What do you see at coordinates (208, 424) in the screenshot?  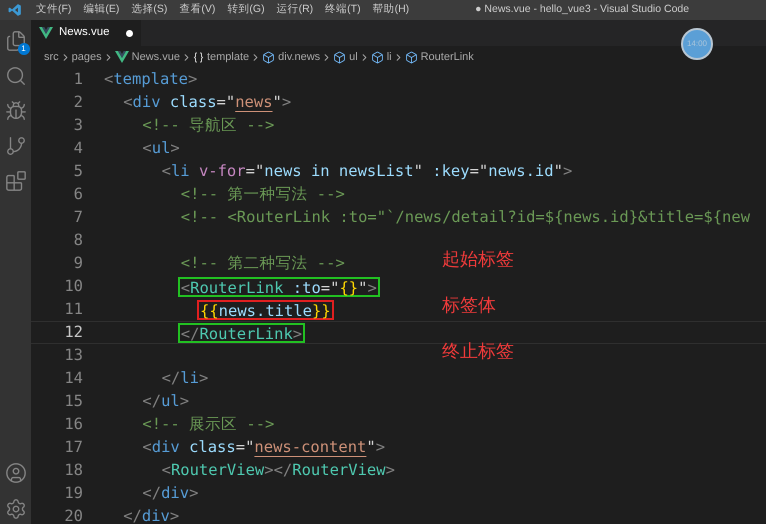 I see `code-line: <!-- 展示区 -->` at bounding box center [208, 424].